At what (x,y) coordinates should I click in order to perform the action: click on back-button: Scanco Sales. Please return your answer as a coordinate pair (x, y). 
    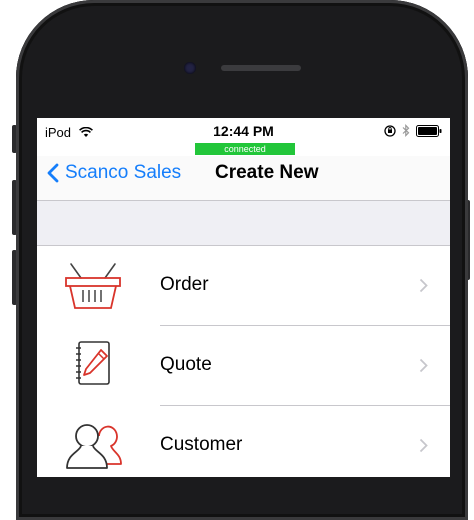
    Looking at the image, I should click on (114, 173).